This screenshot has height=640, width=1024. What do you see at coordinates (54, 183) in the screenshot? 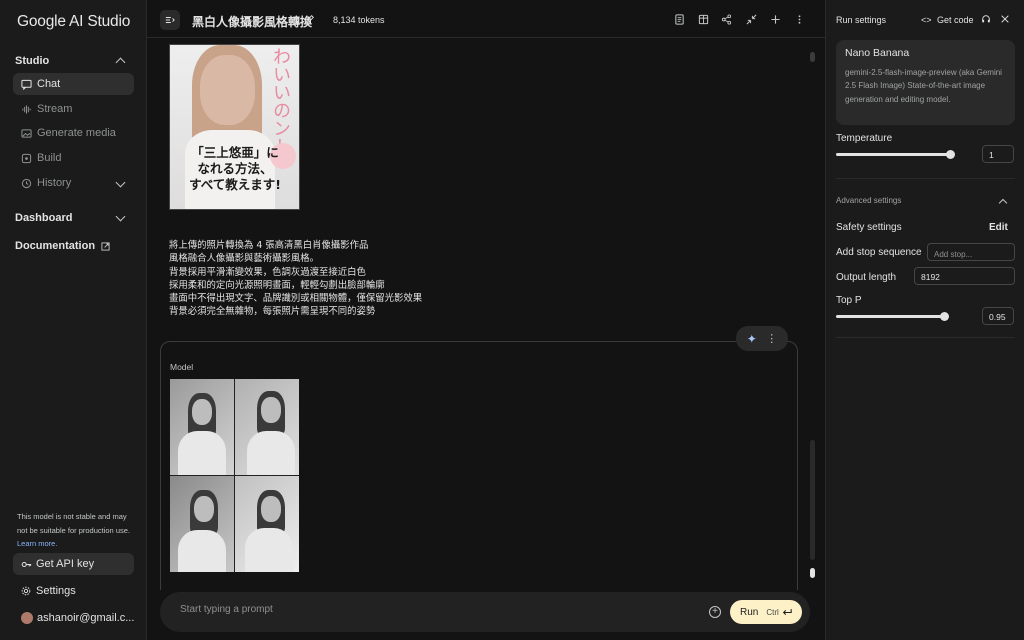
I see `sidebar-item-label: History` at bounding box center [54, 183].